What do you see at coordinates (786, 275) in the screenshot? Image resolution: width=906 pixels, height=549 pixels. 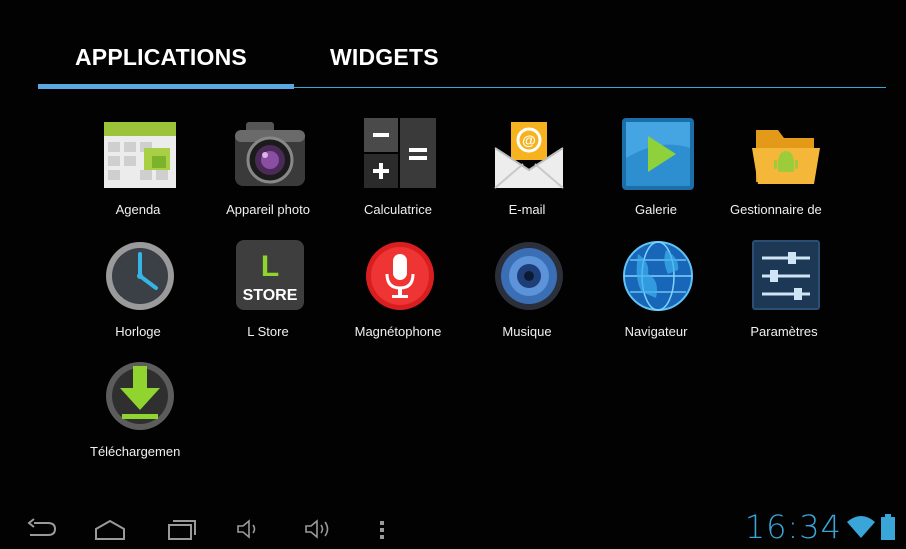 I see `settings-sliders-icon` at bounding box center [786, 275].